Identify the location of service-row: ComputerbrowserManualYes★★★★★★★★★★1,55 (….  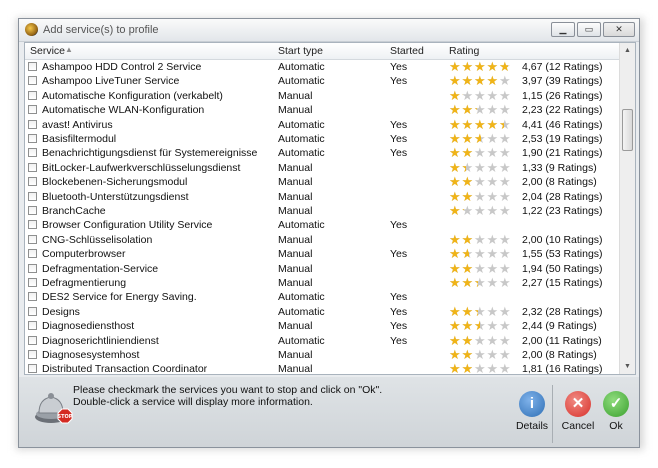
(322, 254).